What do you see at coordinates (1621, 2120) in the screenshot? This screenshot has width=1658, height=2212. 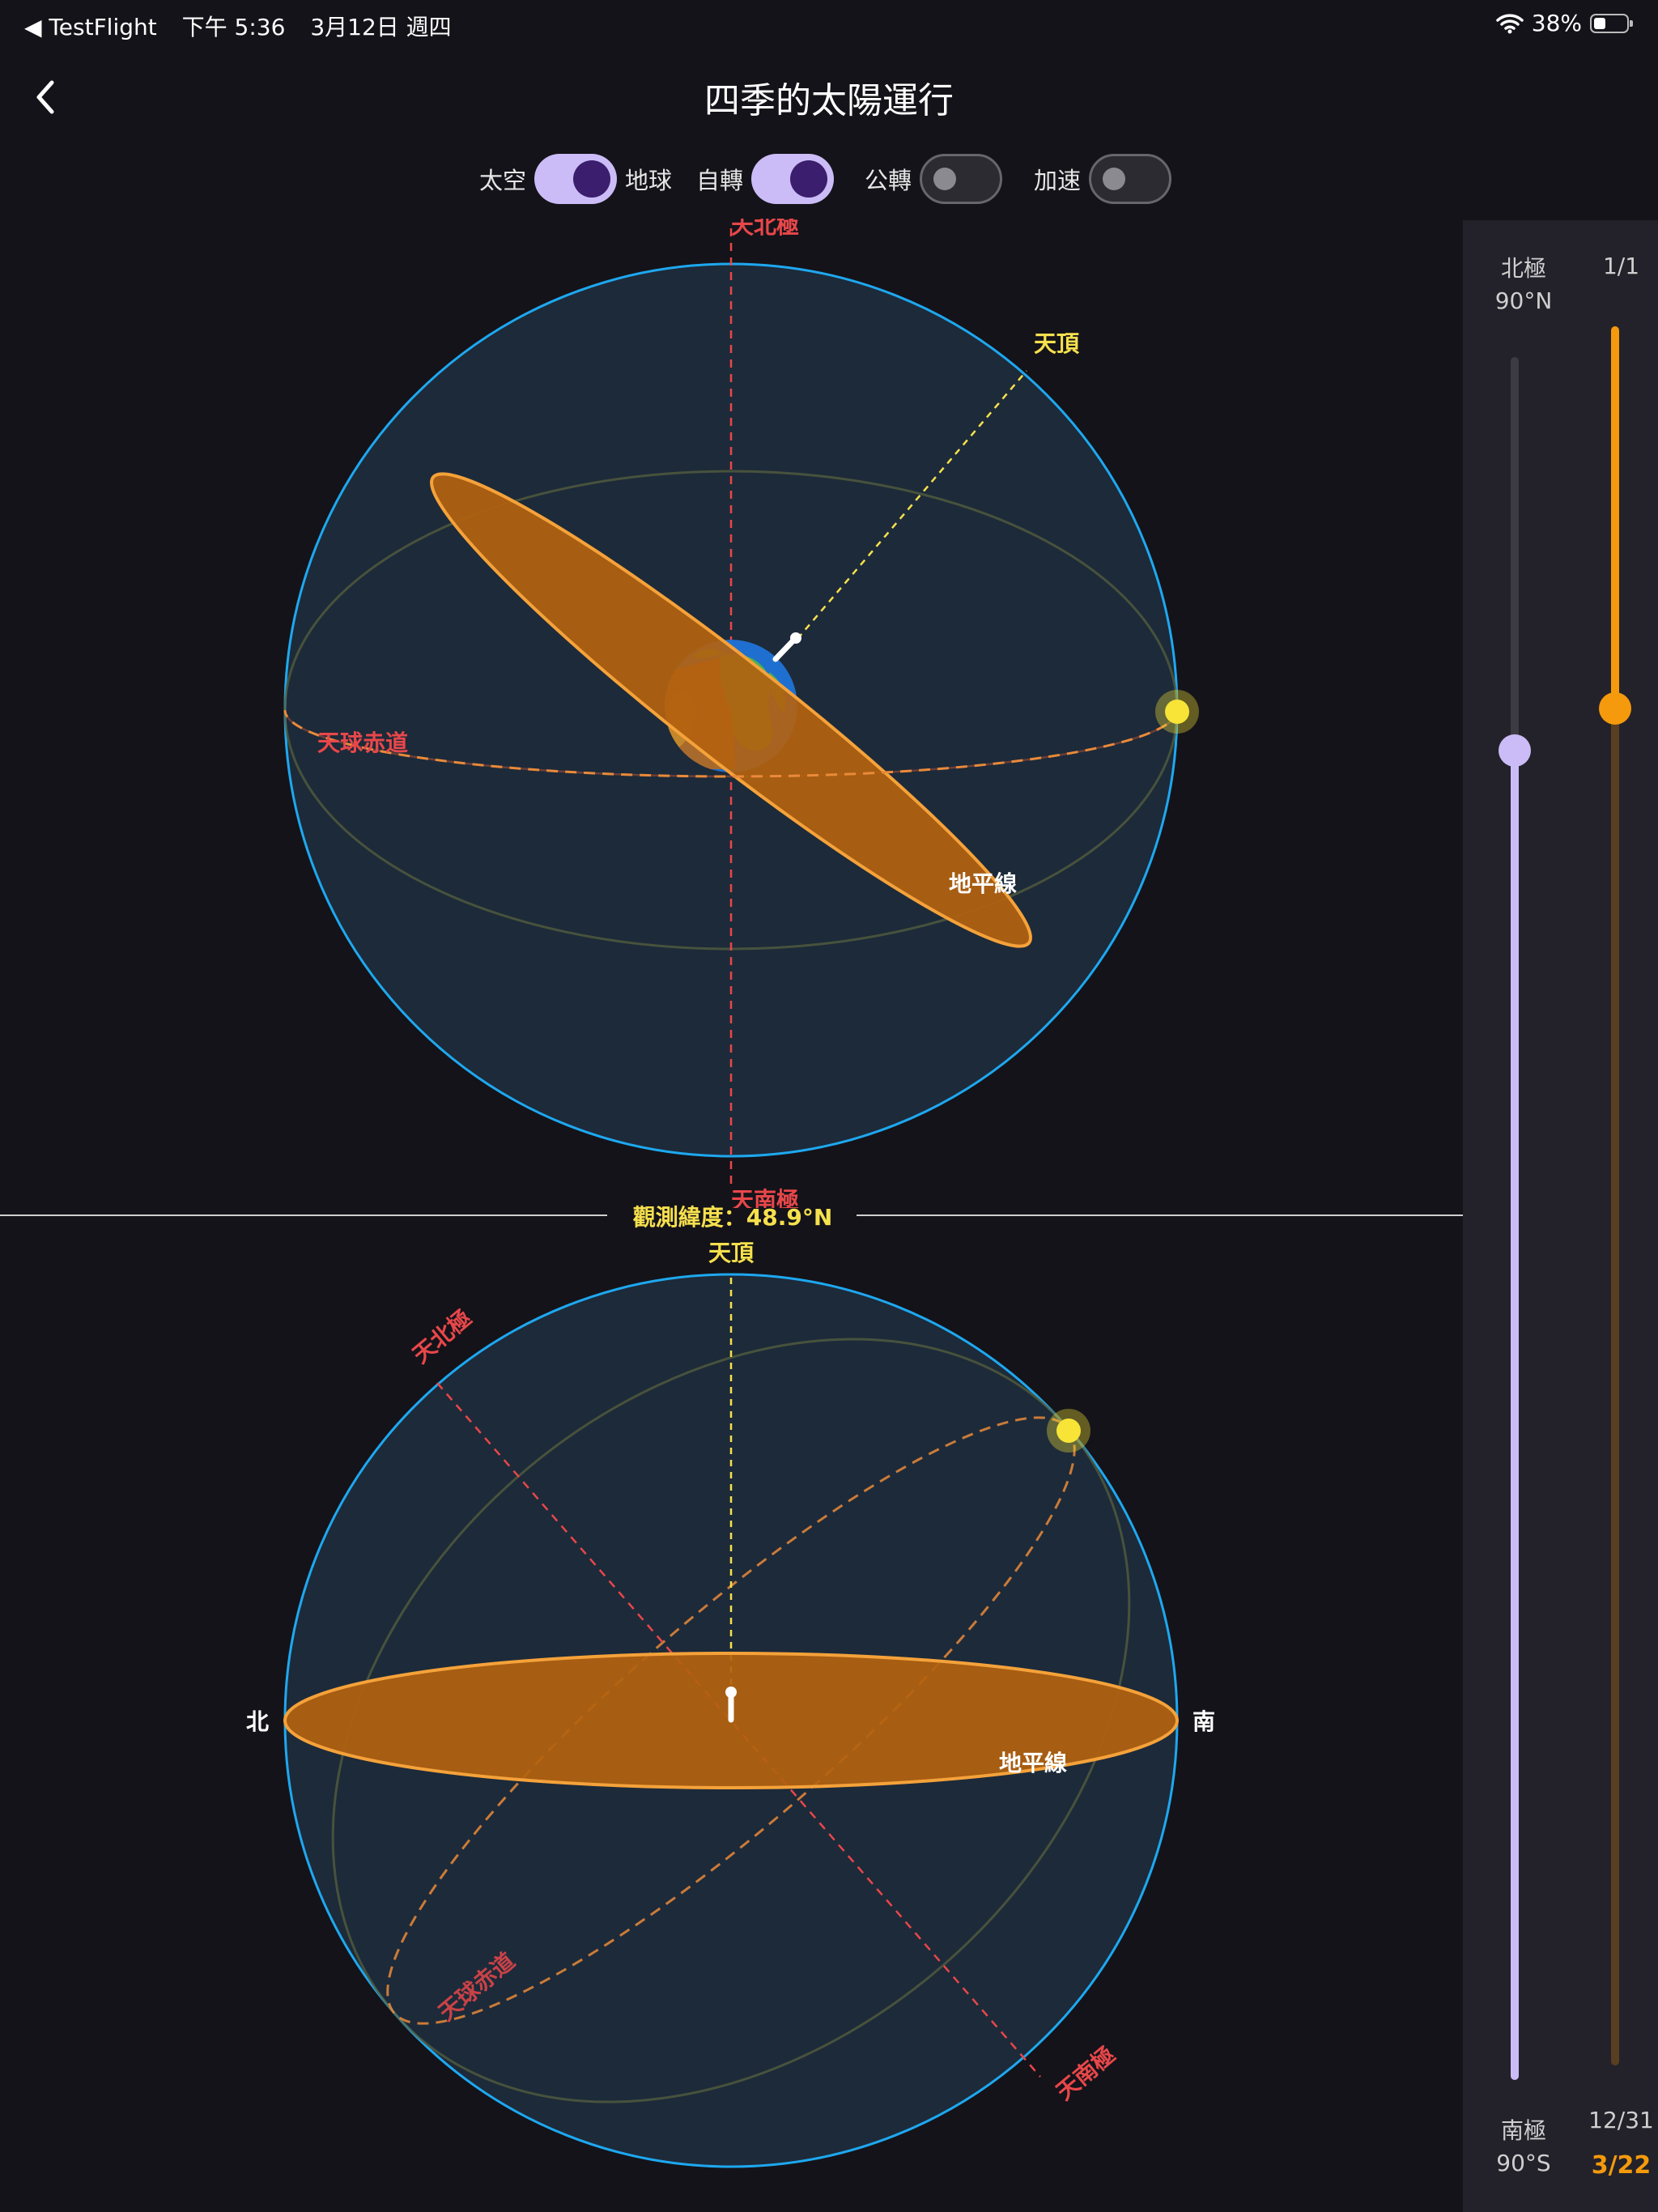 I see `date-end-label: 12/31` at bounding box center [1621, 2120].